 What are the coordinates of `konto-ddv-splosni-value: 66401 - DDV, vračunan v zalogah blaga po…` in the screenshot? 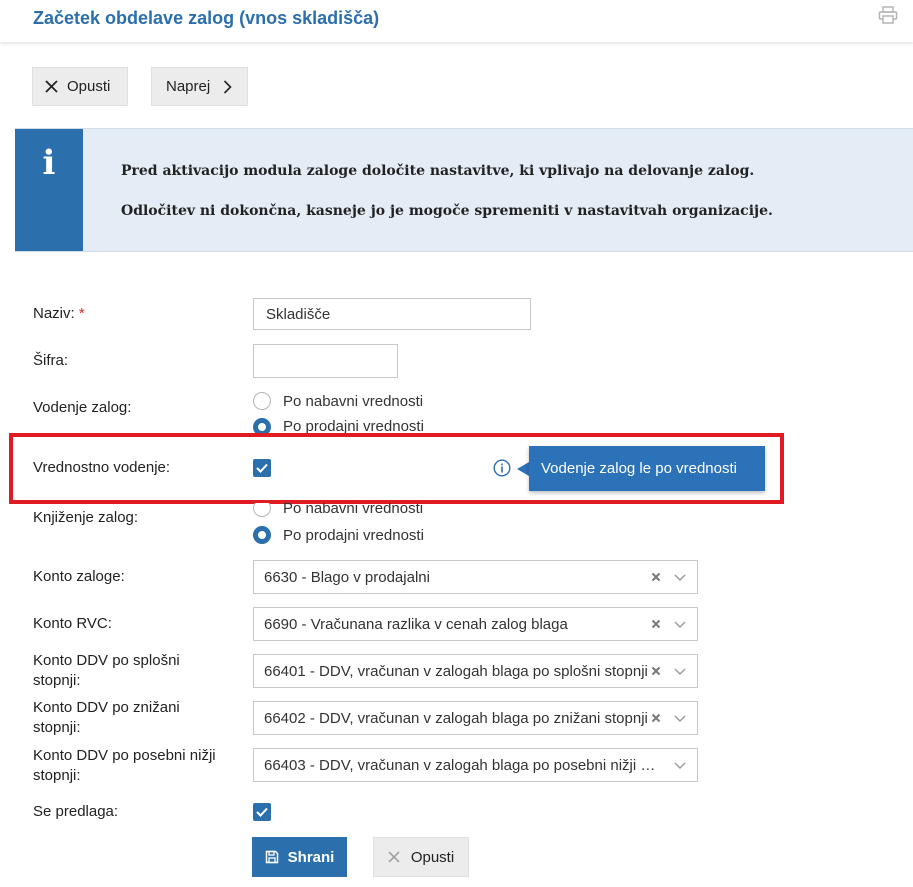 It's located at (456, 671).